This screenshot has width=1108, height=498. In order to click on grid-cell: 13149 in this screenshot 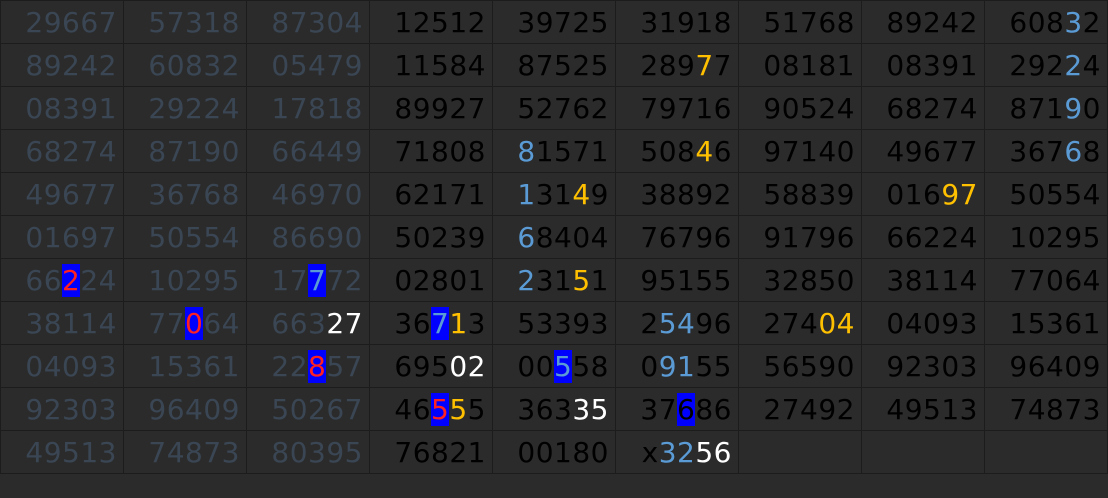, I will do `click(554, 194)`.